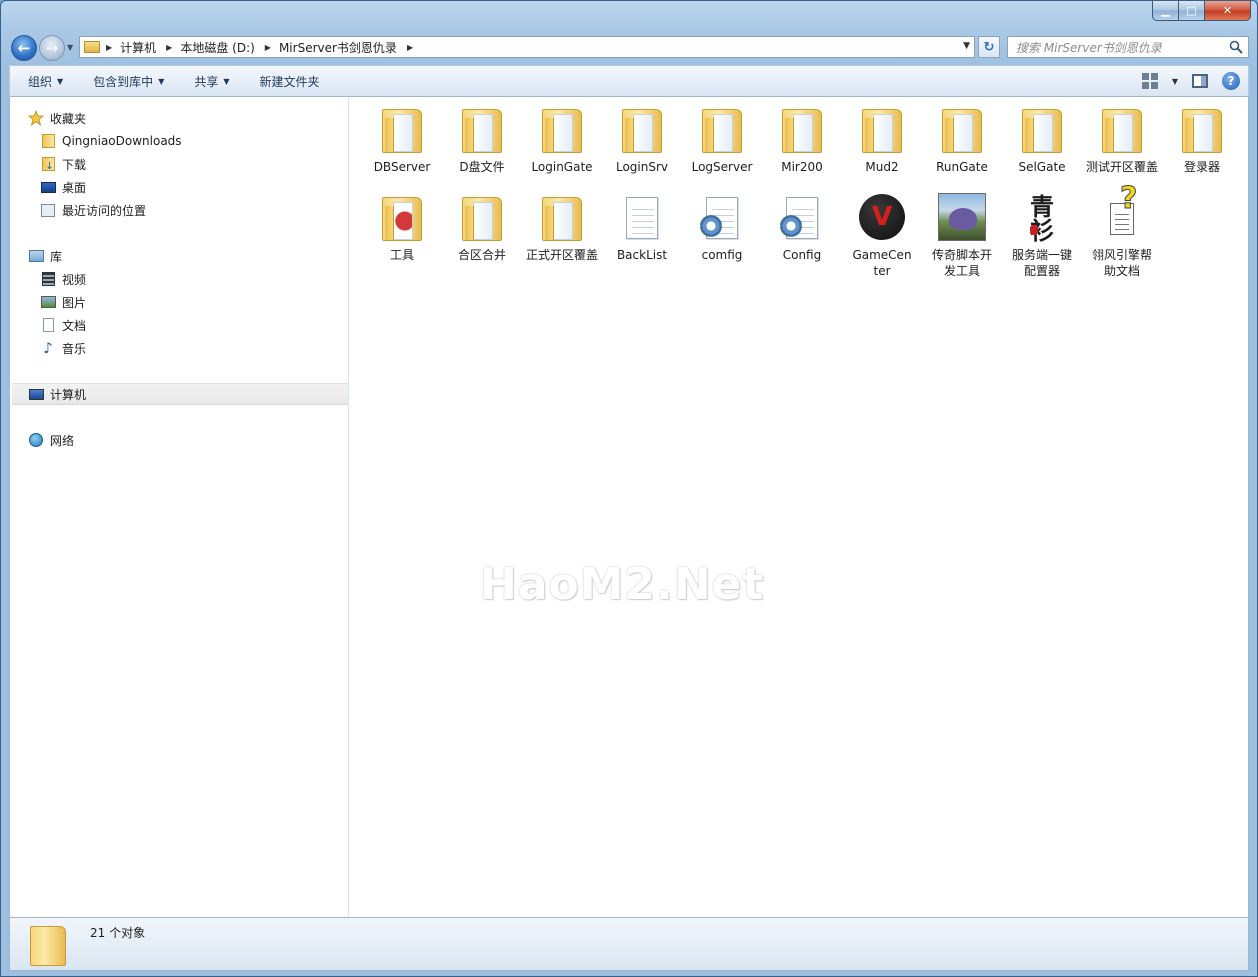 The width and height of the screenshot is (1258, 977). Describe the element at coordinates (1121, 167) in the screenshot. I see `file-name: 测试开区覆盖` at that location.